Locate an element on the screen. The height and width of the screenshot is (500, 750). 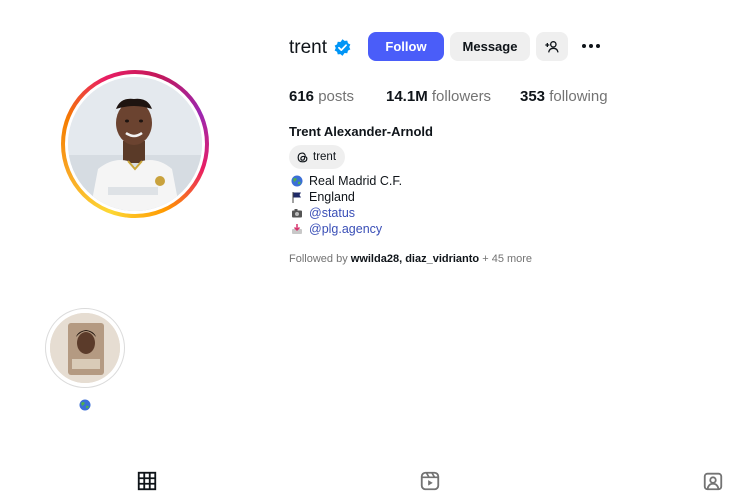
story-highlight is located at coordinates (85, 348).